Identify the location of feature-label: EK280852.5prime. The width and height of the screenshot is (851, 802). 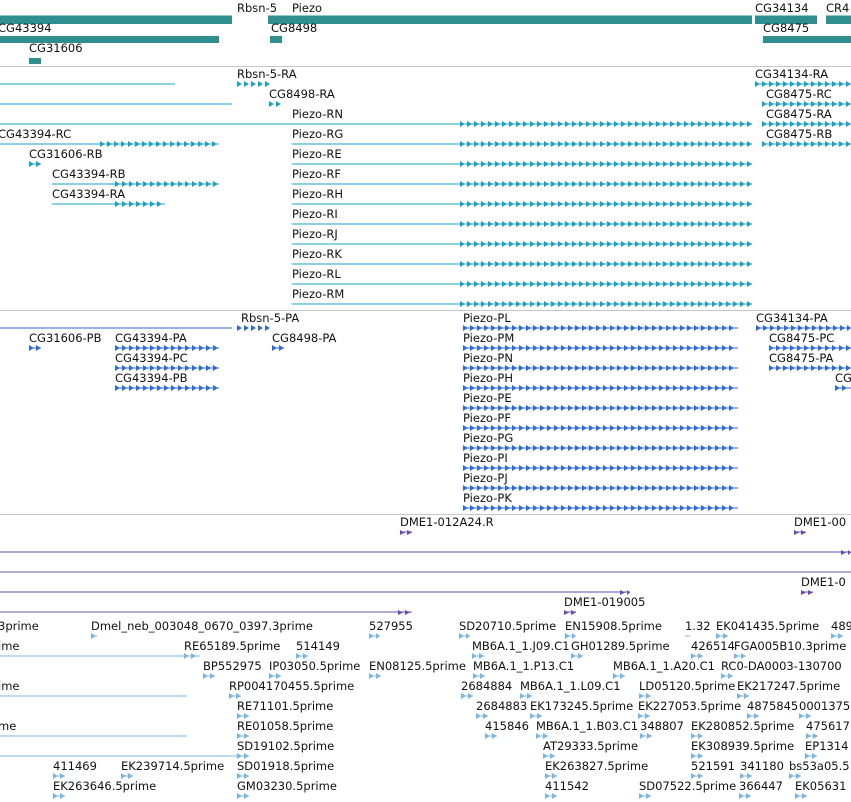
(742, 726).